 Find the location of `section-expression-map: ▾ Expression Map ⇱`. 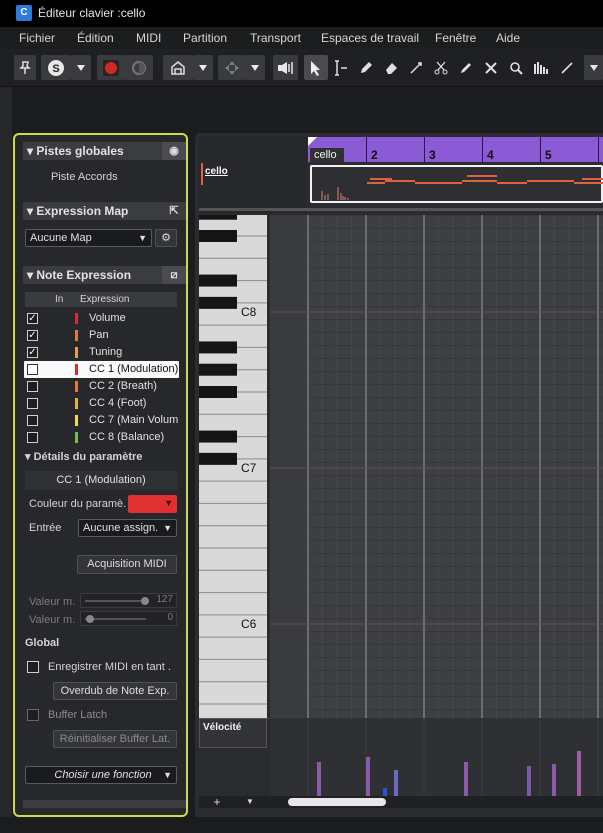

section-expression-map: ▾ Expression Map ⇱ is located at coordinates (104, 211).